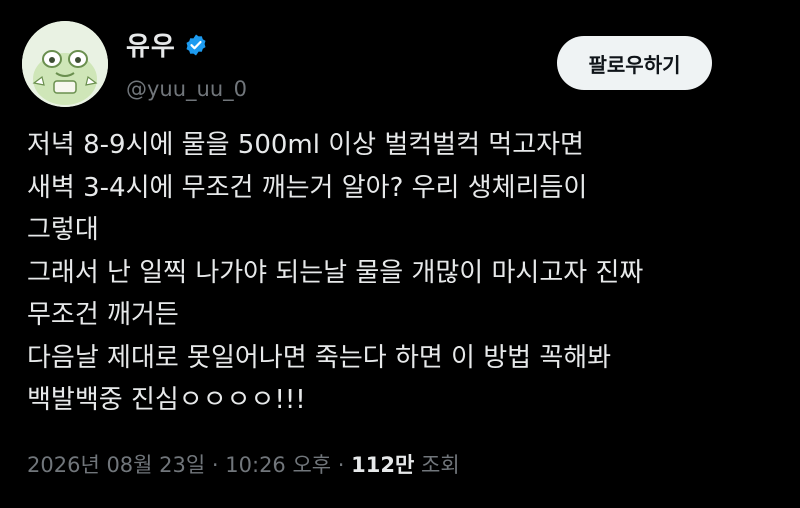 The width and height of the screenshot is (800, 508). Describe the element at coordinates (335, 272) in the screenshot. I see `tweet-line: 그래서 난 일찍 나가야 되는날 물을 개많이 마시고자 진짜` at that location.